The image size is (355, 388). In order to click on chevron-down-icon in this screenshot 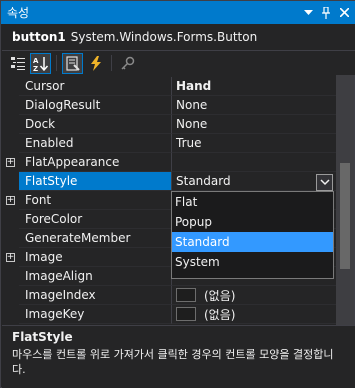, I will do `click(324, 182)`.